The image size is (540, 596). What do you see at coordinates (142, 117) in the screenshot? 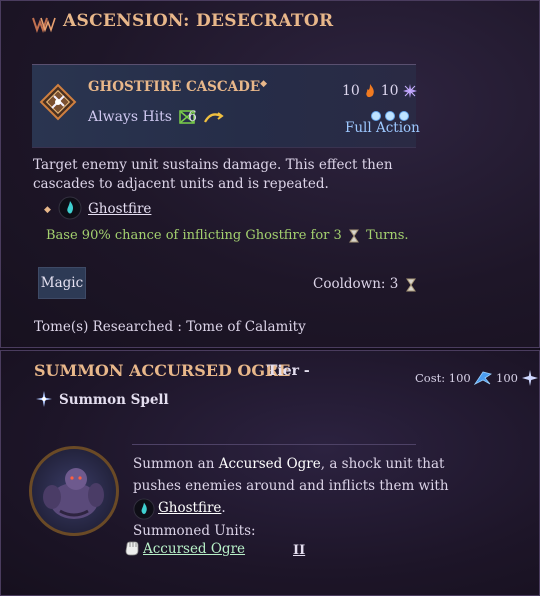
I see `accuracy-indicator: Always Hits` at bounding box center [142, 117].